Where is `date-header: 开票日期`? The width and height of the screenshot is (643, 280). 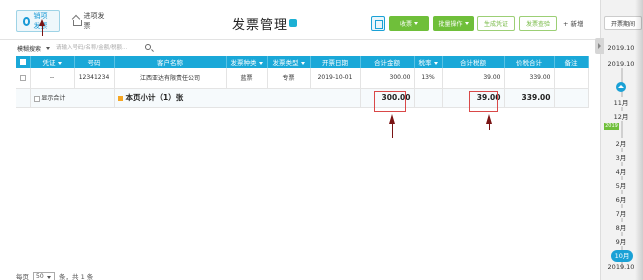
date-header: 开票日期 is located at coordinates (335, 62).